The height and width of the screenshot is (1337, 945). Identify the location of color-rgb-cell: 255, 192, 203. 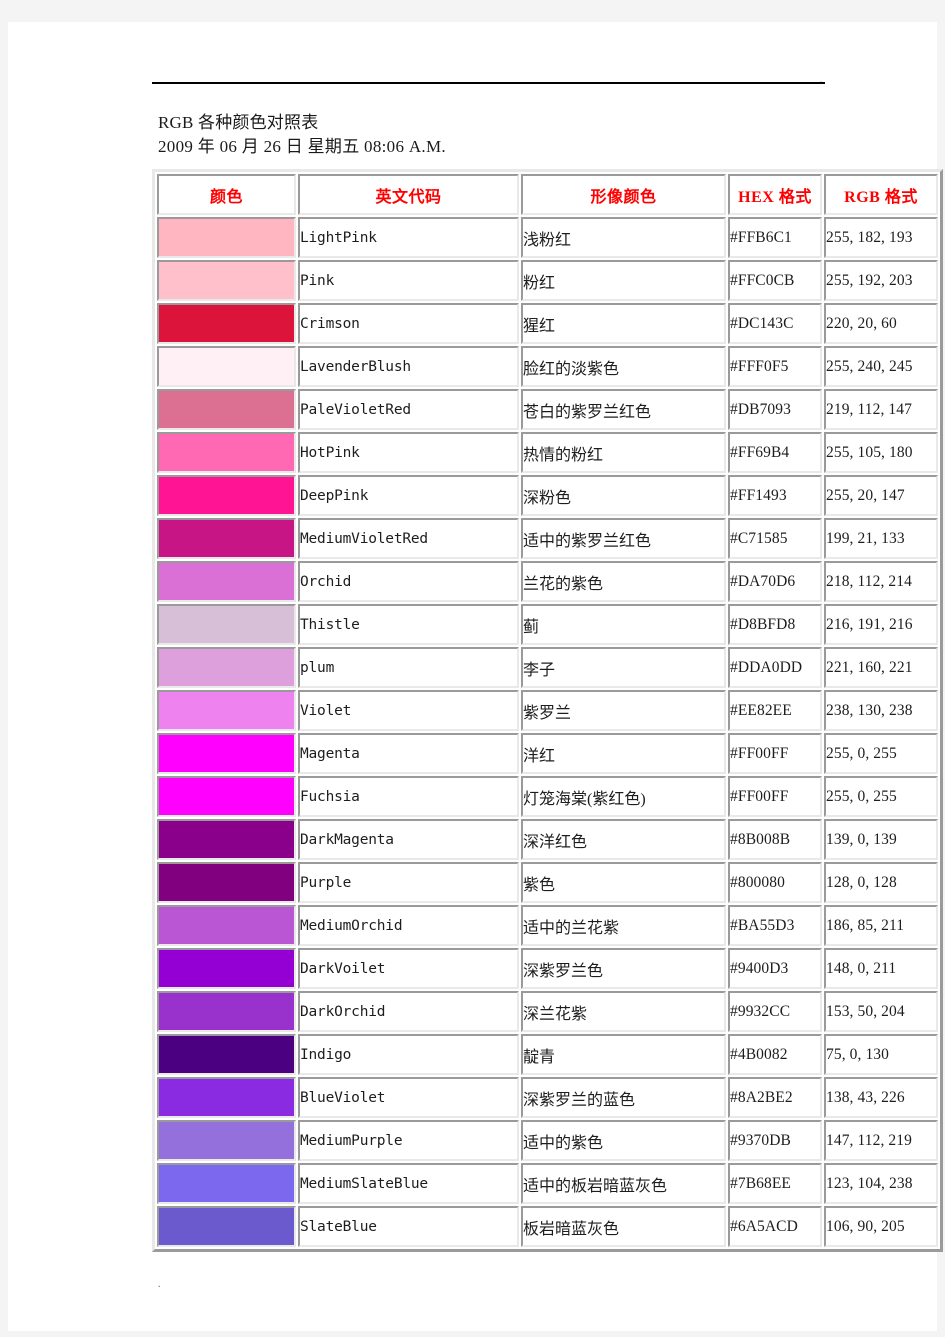
(881, 280).